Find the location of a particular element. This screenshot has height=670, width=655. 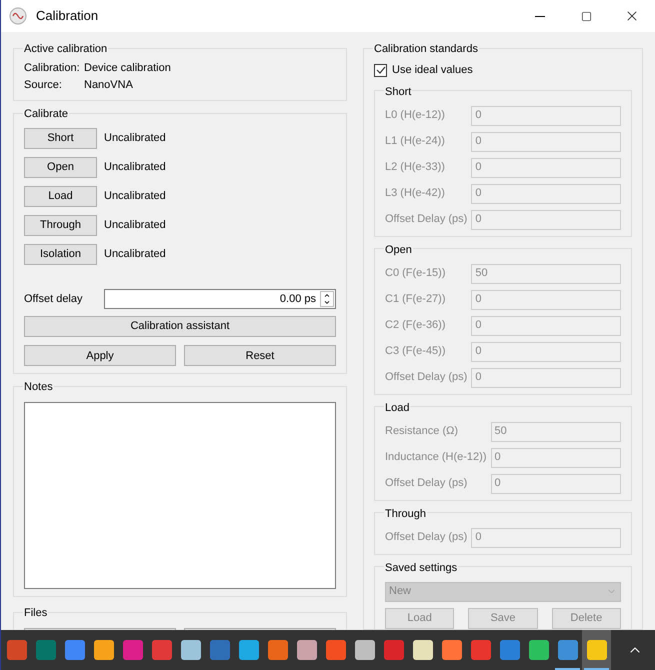

standard-label: L1 (H(e-24)) is located at coordinates (415, 142).